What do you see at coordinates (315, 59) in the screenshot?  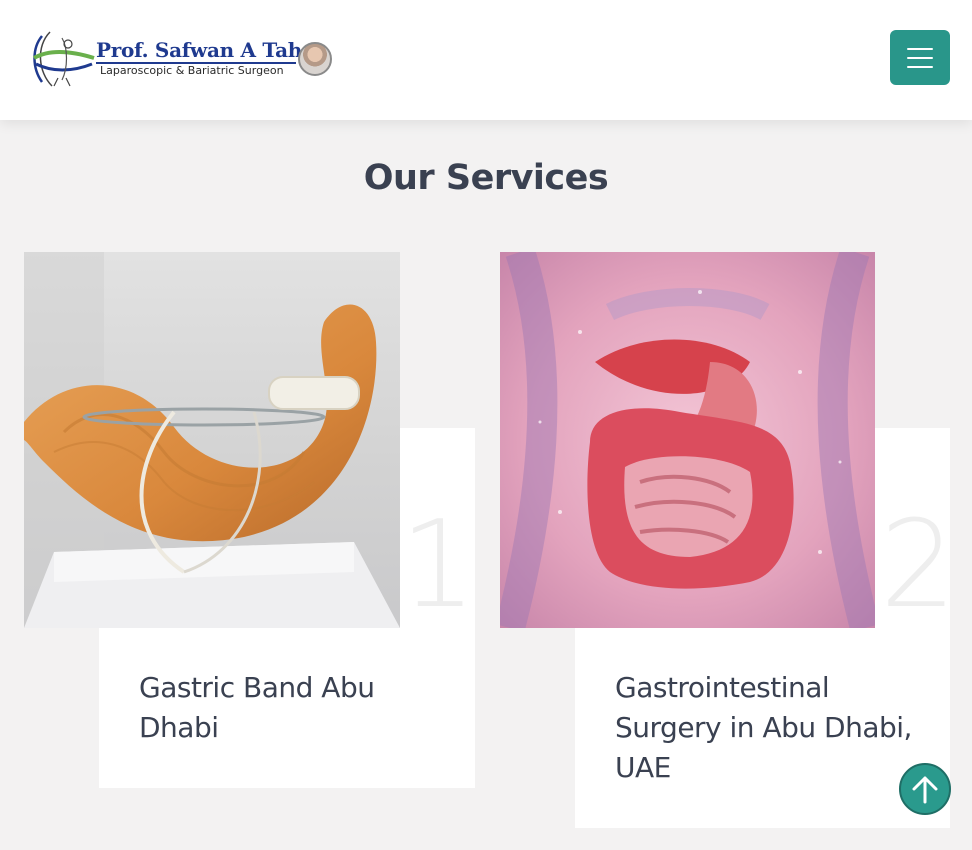 I see `surgeon-avatar` at bounding box center [315, 59].